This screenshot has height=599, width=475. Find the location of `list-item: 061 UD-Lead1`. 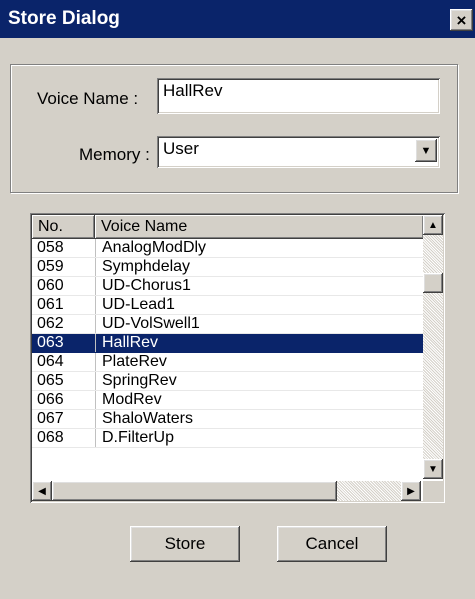

list-item: 061 UD-Lead1 is located at coordinates (228, 305).